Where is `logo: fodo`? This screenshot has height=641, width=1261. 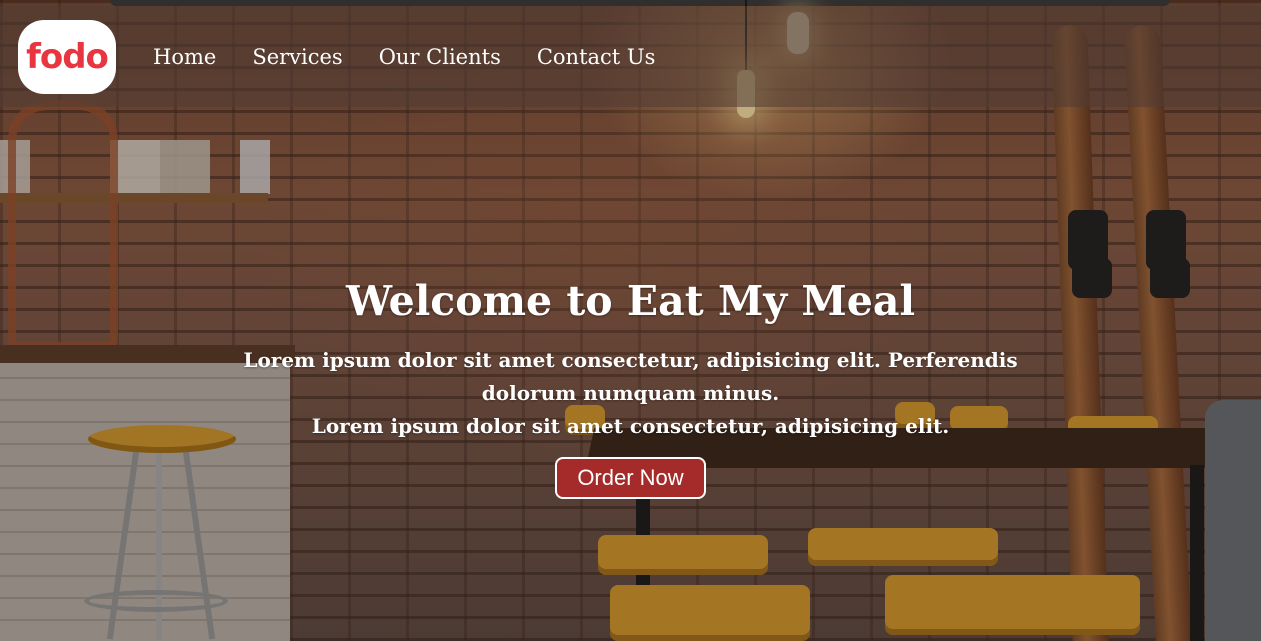 logo: fodo is located at coordinates (67, 56).